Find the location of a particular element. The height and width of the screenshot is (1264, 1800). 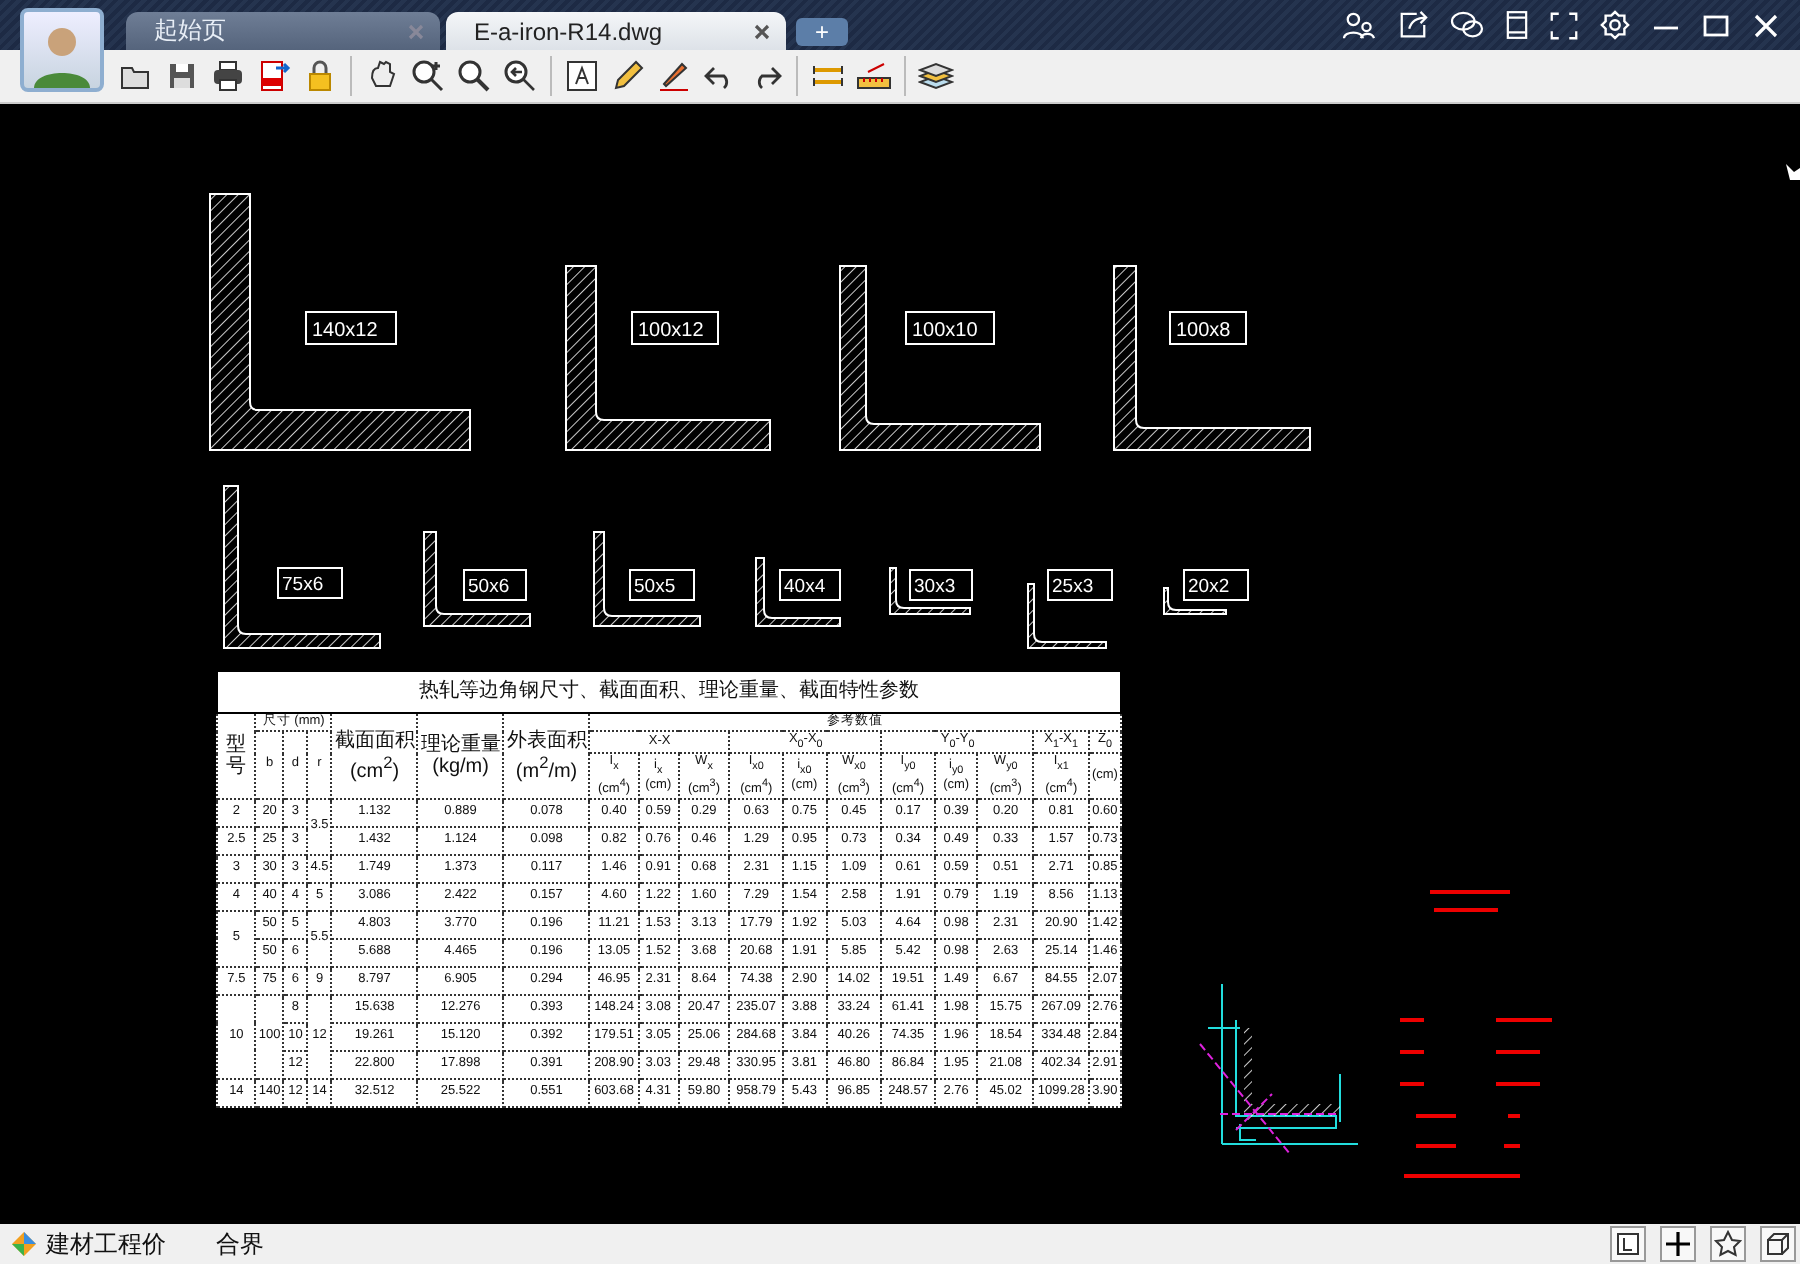

size-label: 25x3 is located at coordinates (1080, 585).